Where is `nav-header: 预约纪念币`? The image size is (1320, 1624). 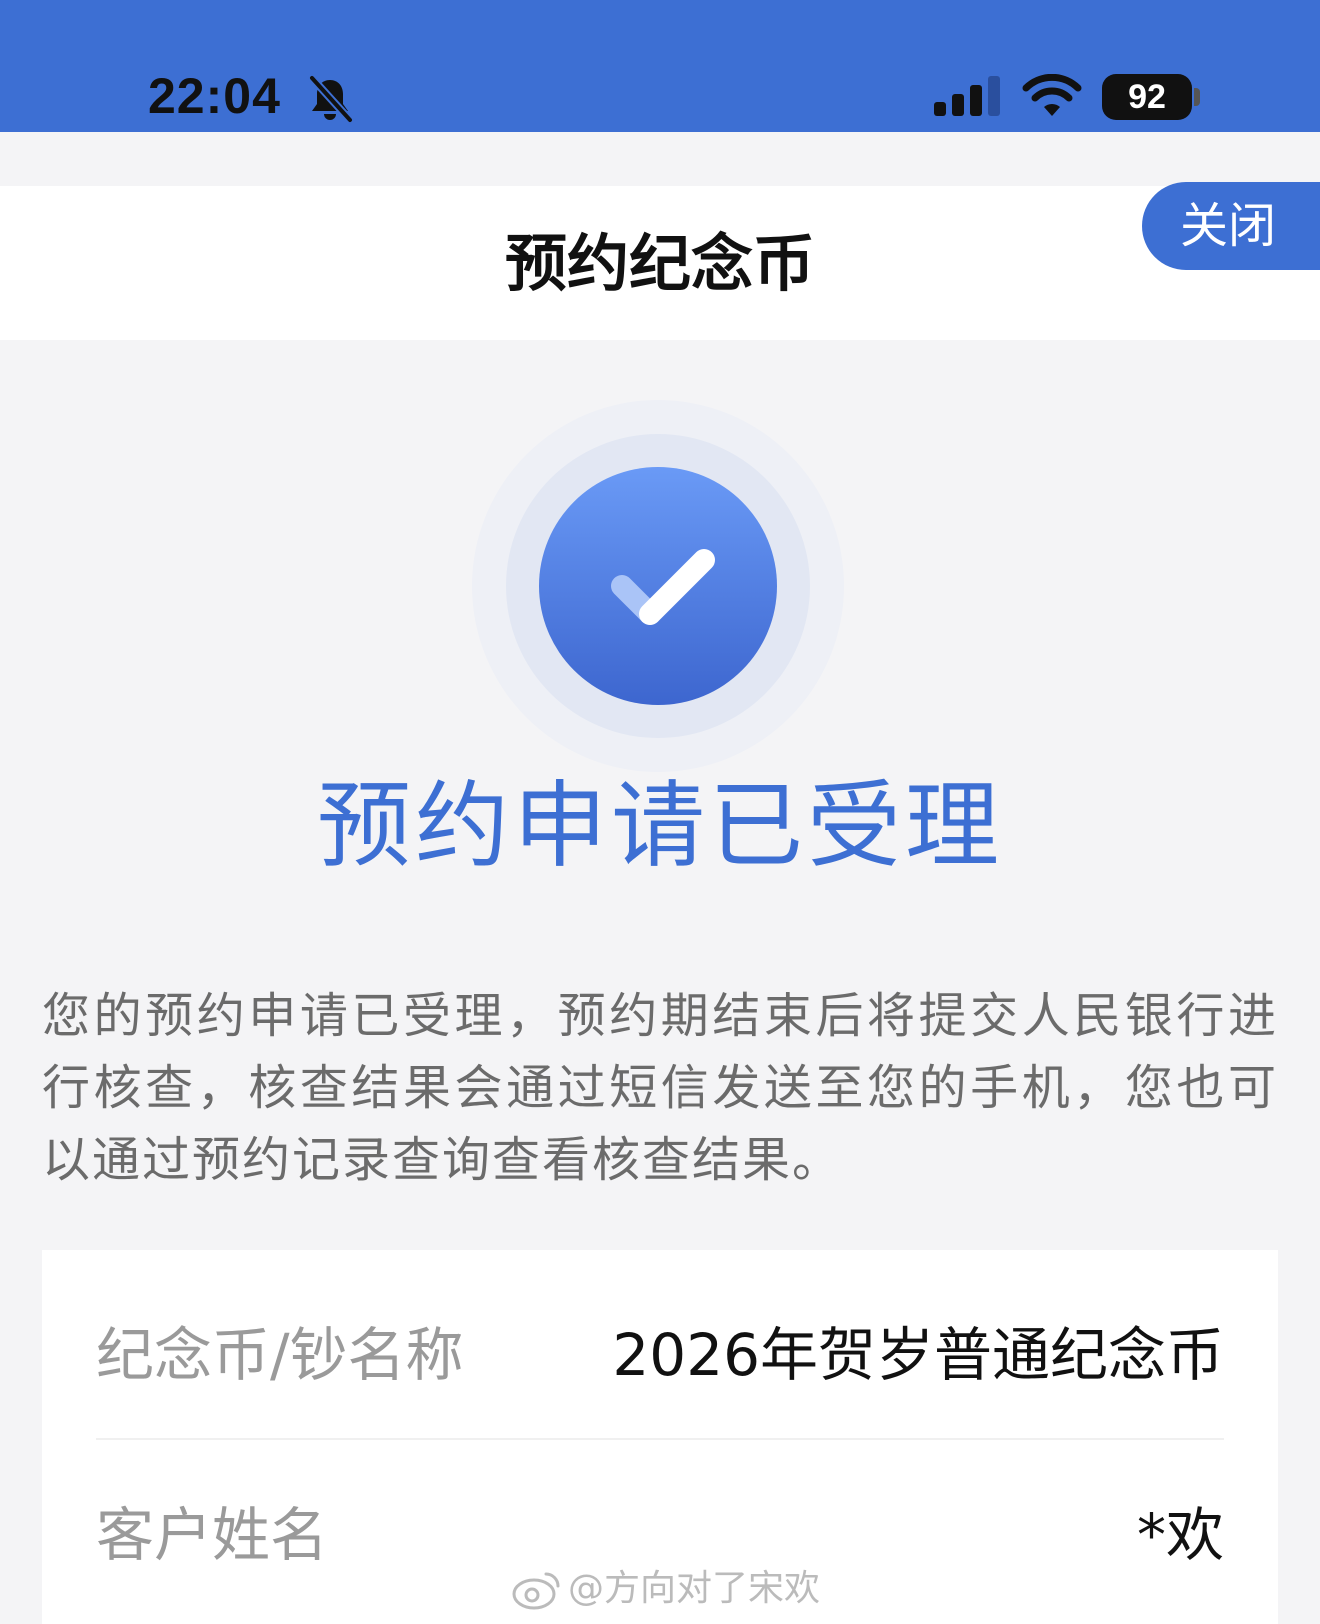 nav-header: 预约纪念币 is located at coordinates (660, 263).